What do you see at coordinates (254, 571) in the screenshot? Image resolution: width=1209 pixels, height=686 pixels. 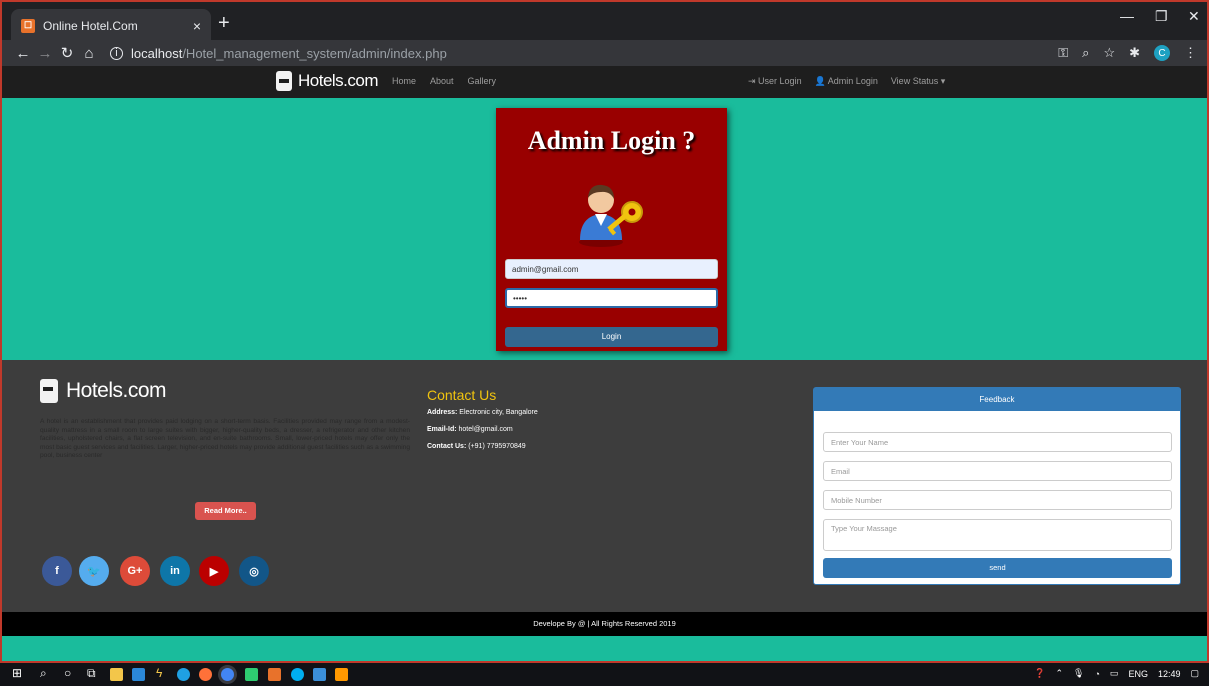 I see `instagram-icon: ◎` at bounding box center [254, 571].